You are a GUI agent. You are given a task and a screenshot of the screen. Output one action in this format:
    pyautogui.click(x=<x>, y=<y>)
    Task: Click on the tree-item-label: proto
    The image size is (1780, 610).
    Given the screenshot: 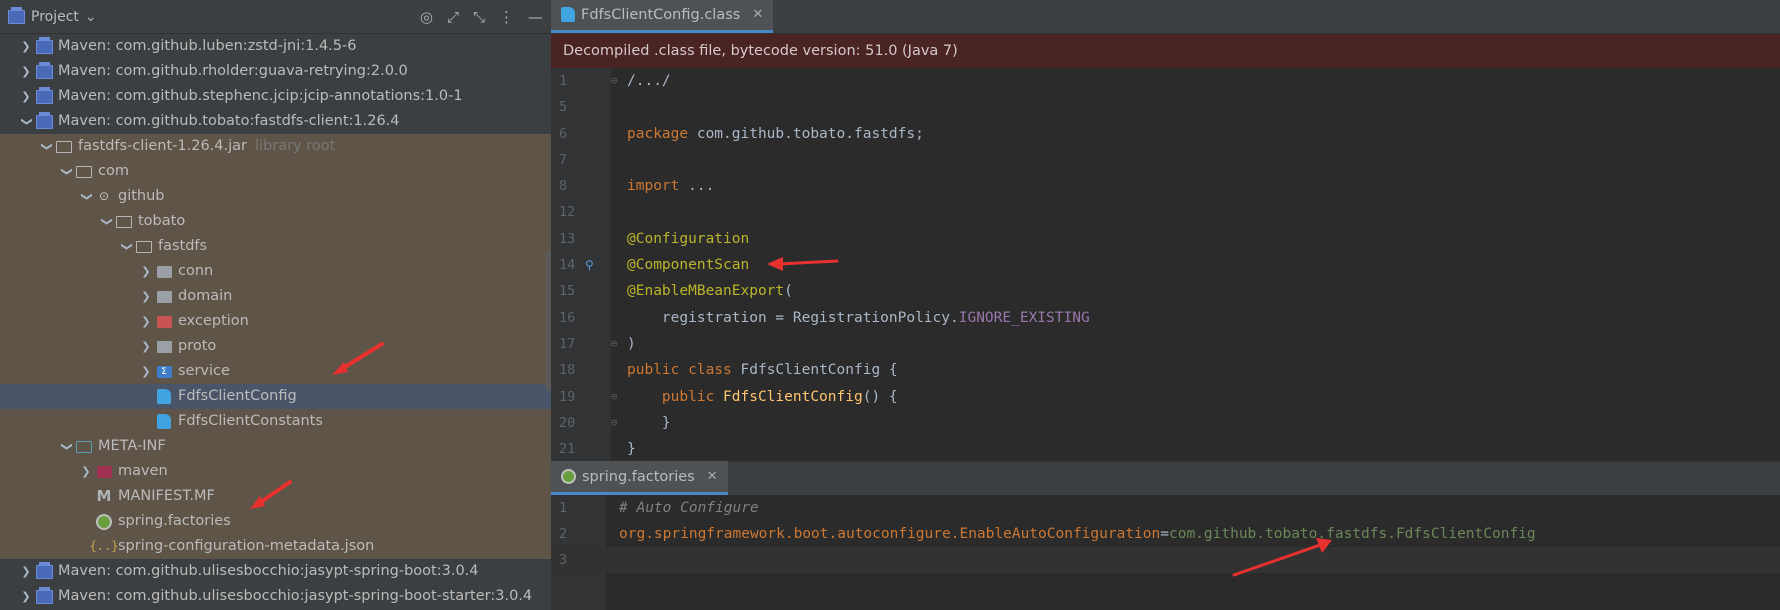 What is the action you would take?
    pyautogui.click(x=197, y=346)
    